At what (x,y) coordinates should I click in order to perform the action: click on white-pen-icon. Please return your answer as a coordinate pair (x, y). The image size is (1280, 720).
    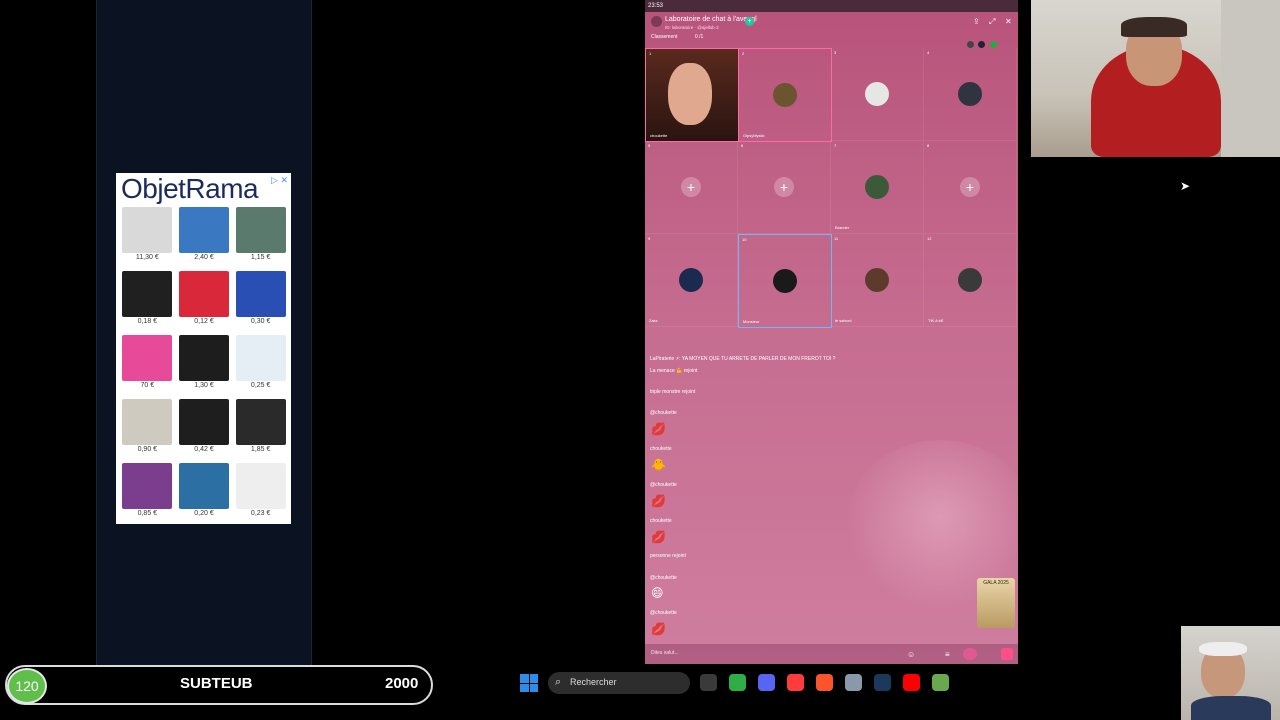
    Looking at the image, I should click on (260, 486).